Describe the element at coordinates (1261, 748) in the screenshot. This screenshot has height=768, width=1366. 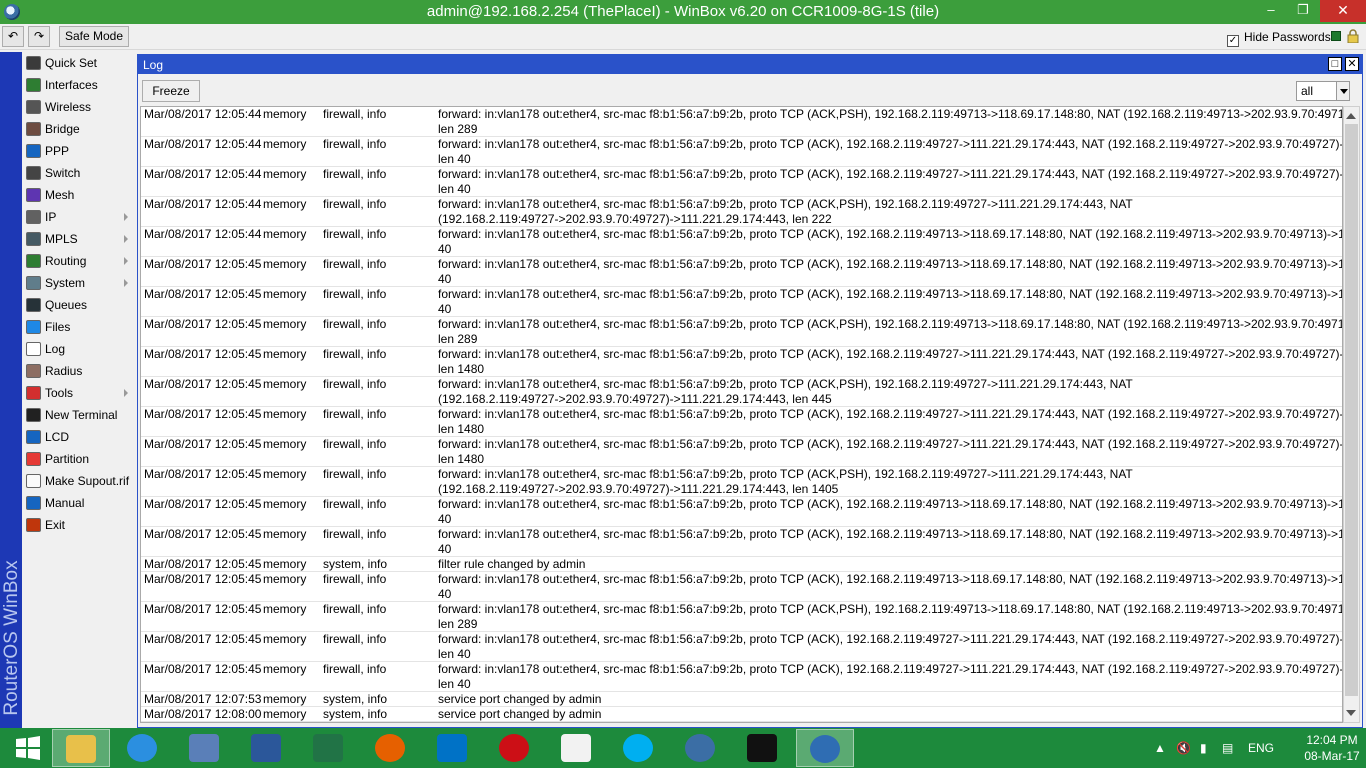
I see `input-language: ENG` at that location.